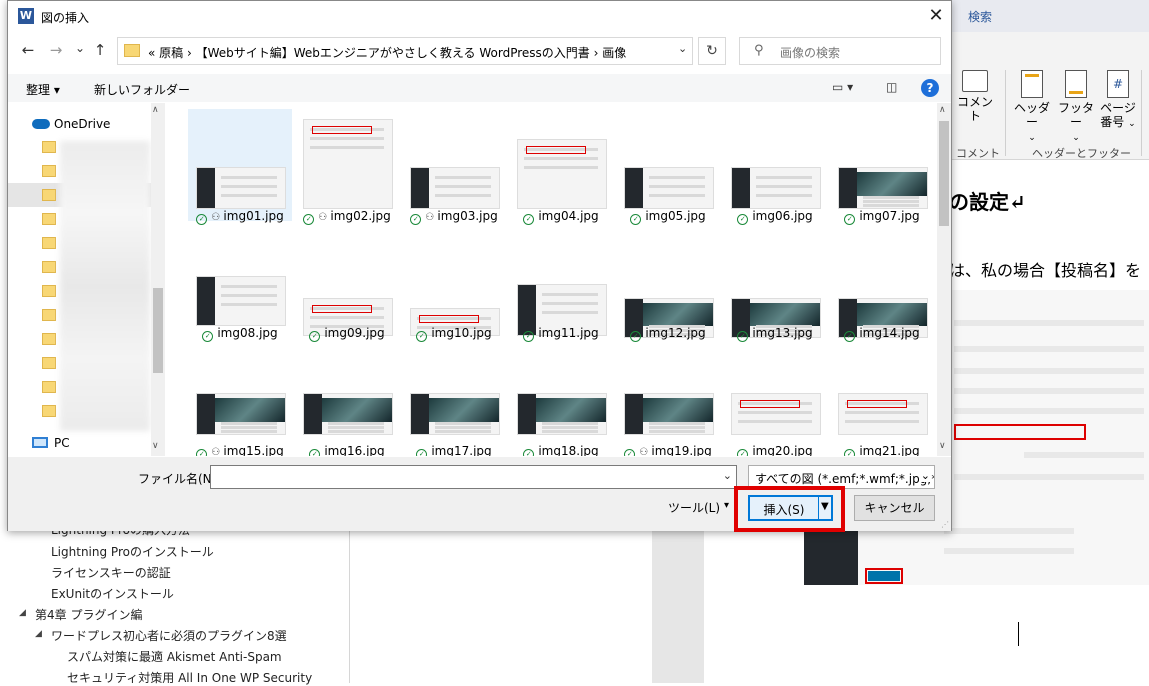  What do you see at coordinates (56, 50) in the screenshot?
I see `forward-arrow-icon: →` at bounding box center [56, 50].